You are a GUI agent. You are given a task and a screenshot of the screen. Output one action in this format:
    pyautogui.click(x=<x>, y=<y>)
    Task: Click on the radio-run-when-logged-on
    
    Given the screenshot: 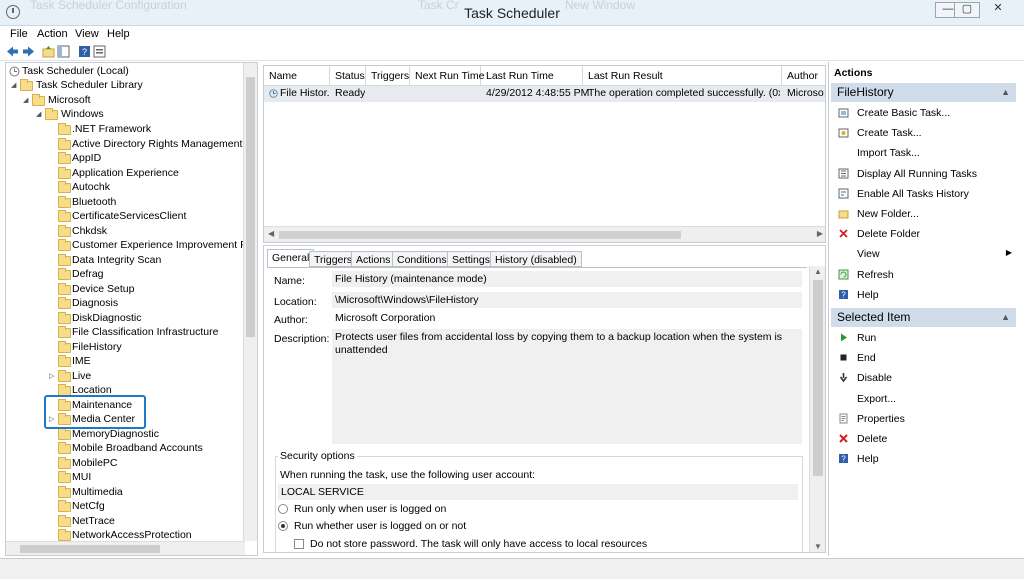 What is the action you would take?
    pyautogui.click(x=283, y=509)
    